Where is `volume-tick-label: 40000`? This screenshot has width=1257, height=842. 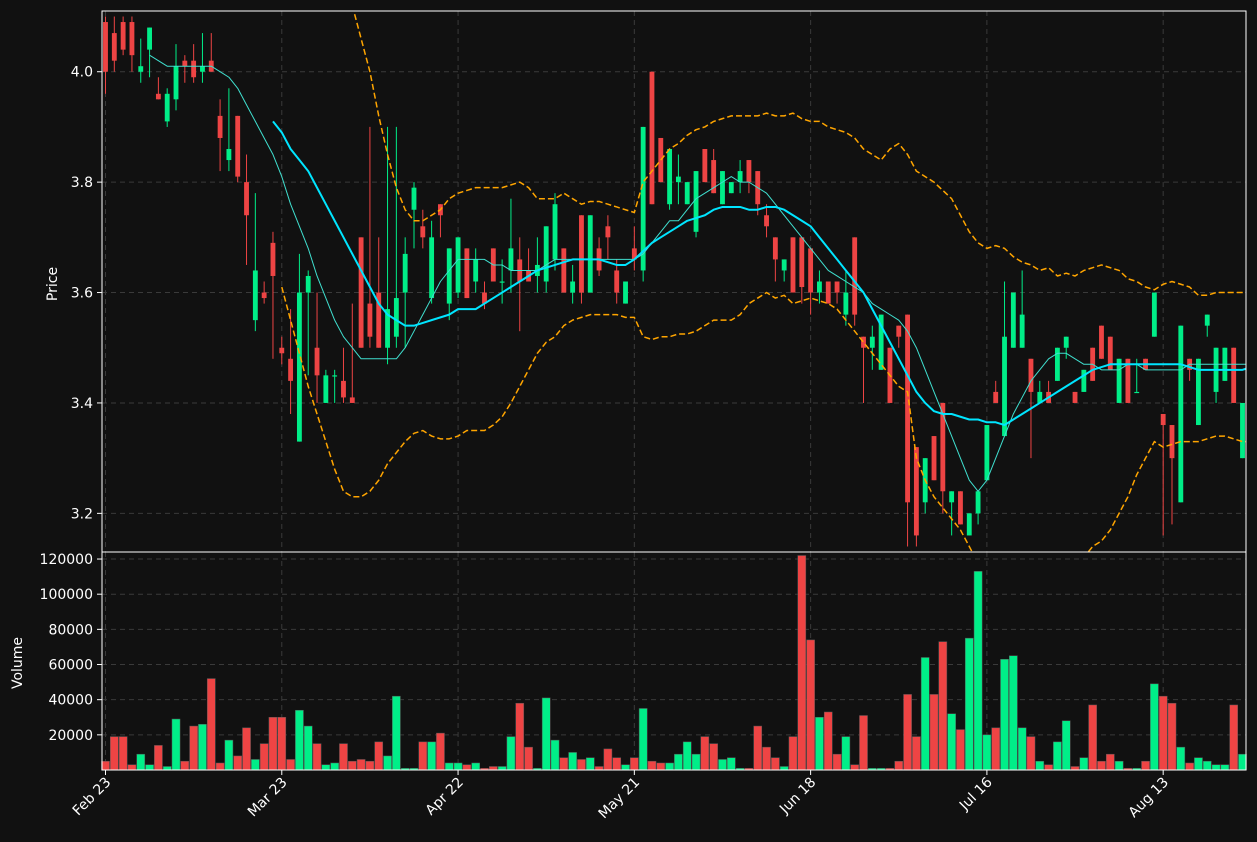 volume-tick-label: 40000 is located at coordinates (70, 701).